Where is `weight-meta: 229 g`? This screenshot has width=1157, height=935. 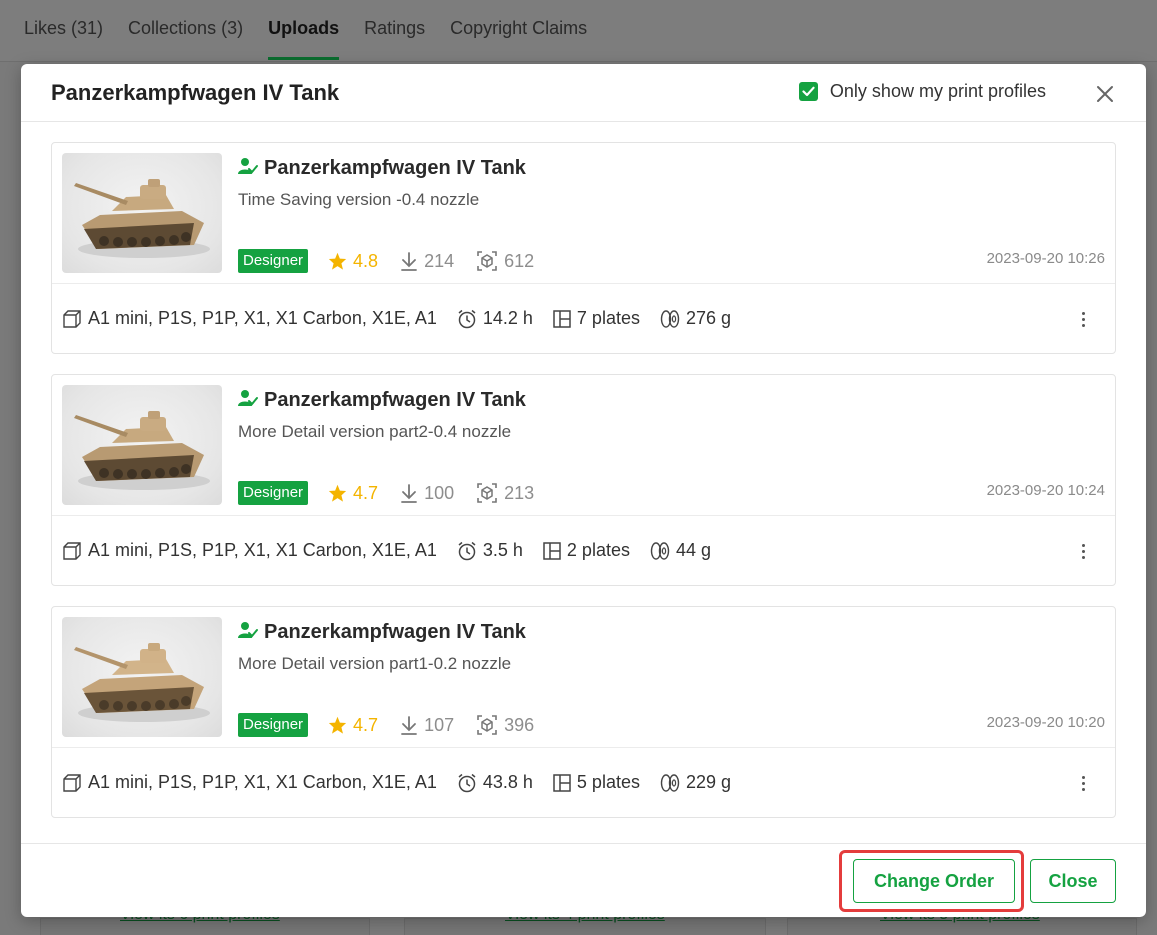 weight-meta: 229 g is located at coordinates (695, 782).